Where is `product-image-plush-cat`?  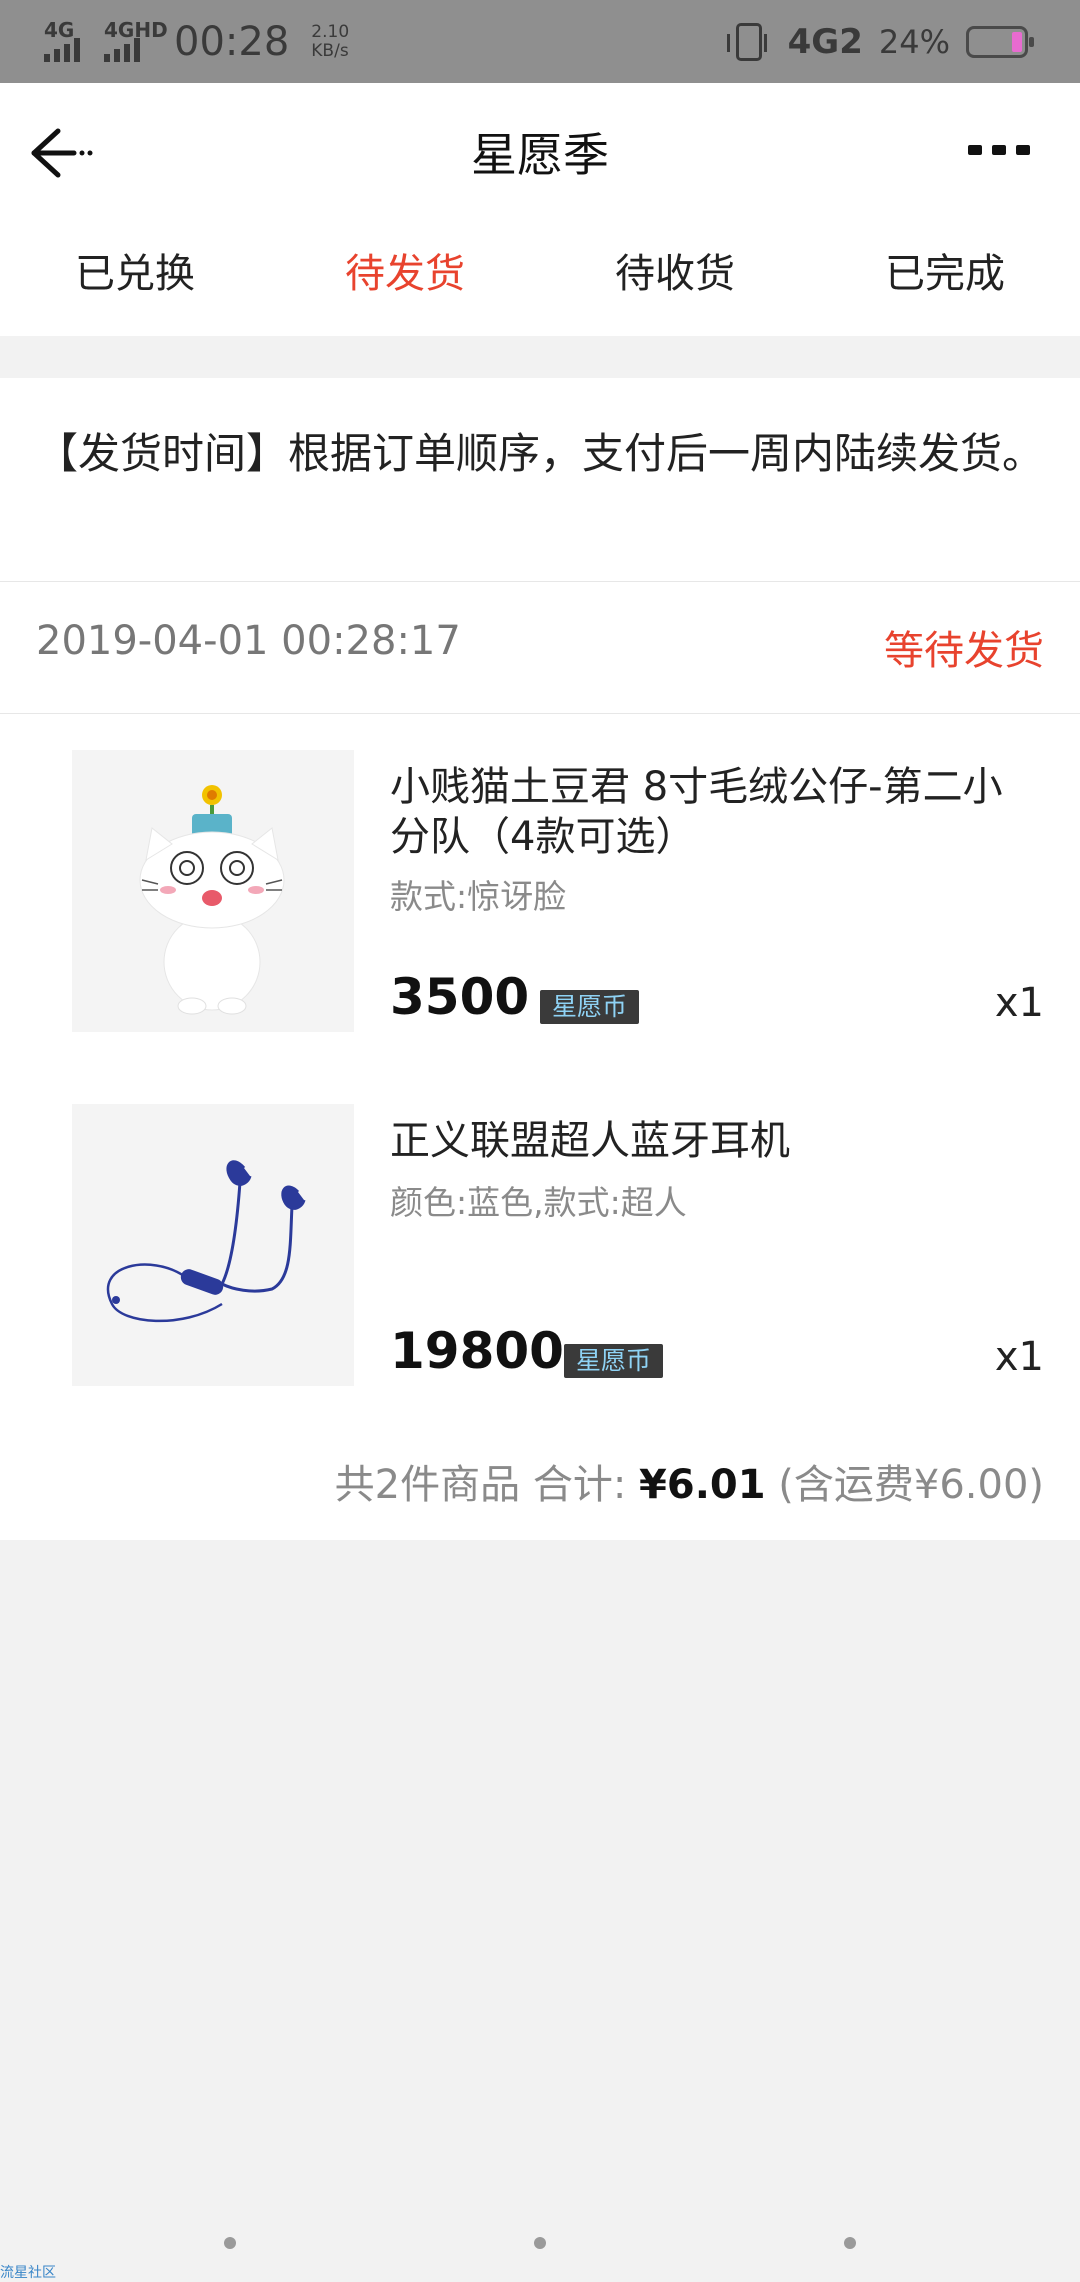
product-image-plush-cat is located at coordinates (213, 891).